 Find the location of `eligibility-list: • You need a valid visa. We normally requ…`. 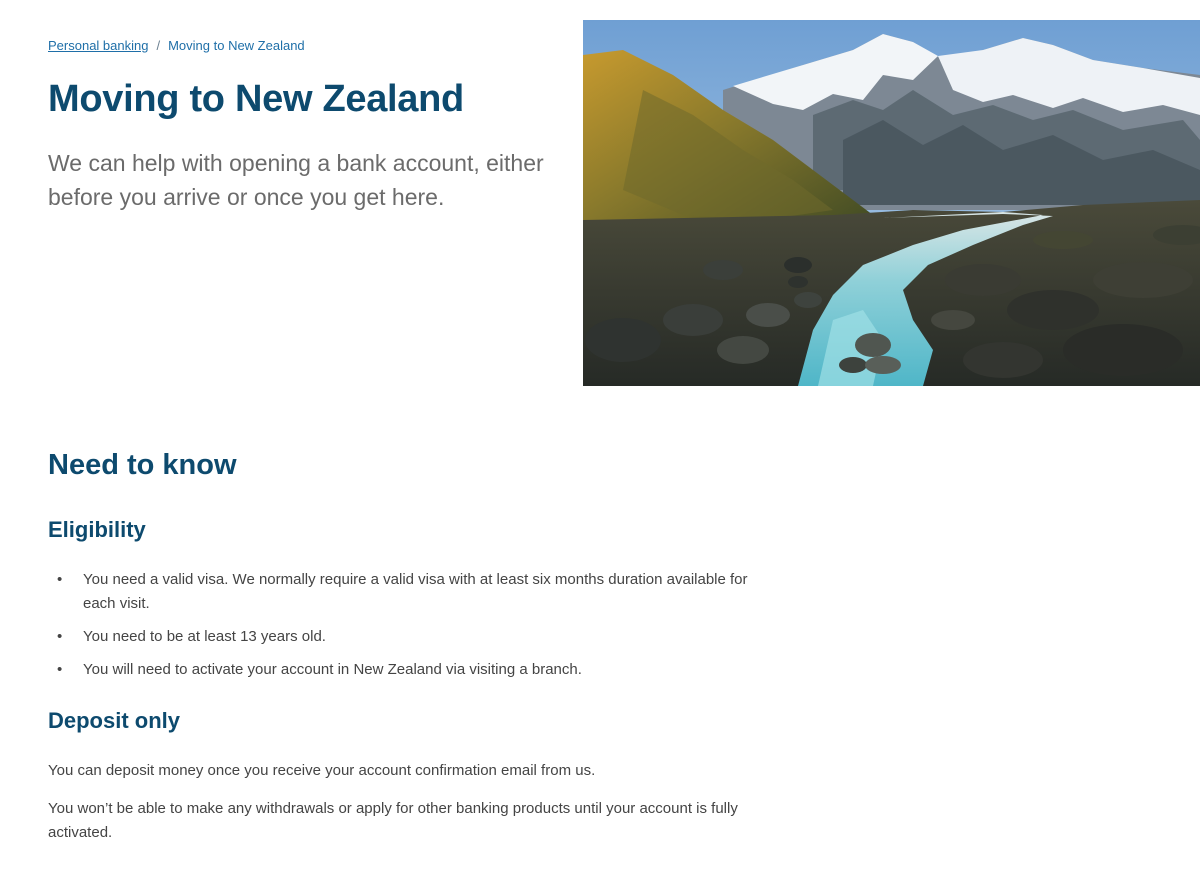

eligibility-list: • You need a valid visa. We normally requ… is located at coordinates (413, 629).